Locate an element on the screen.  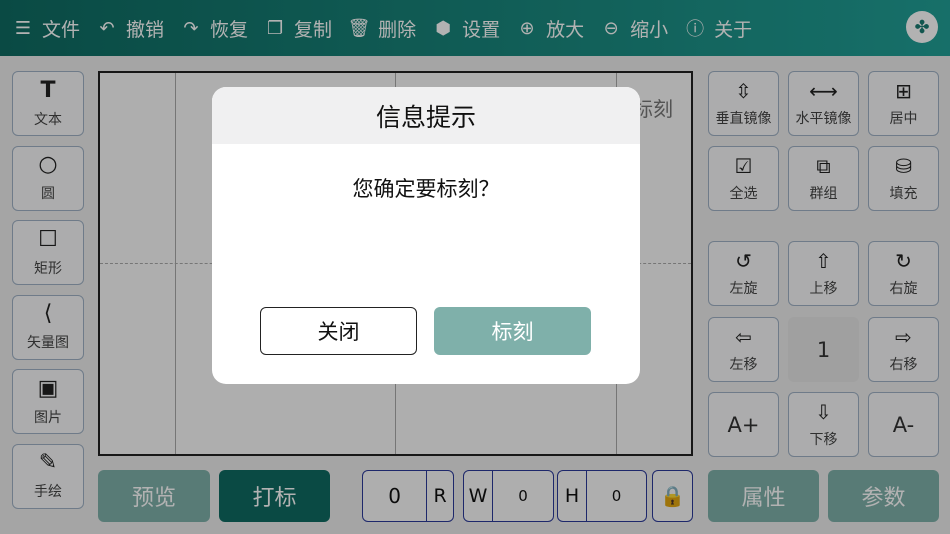
confirm-mark-button: 标刻 is located at coordinates (512, 331).